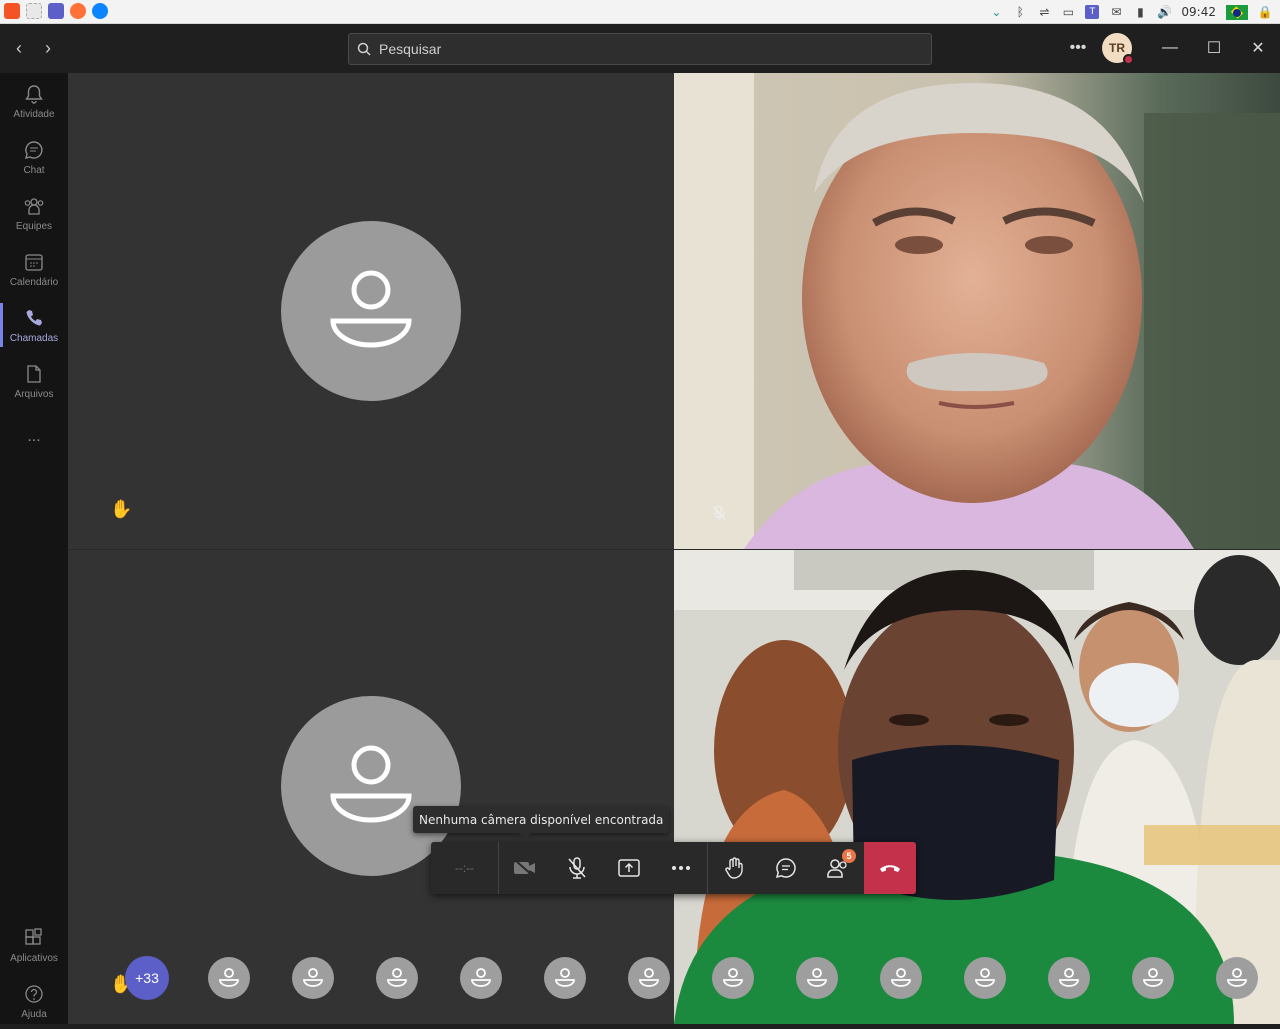 The height and width of the screenshot is (1029, 1280). Describe the element at coordinates (1128, 59) in the screenshot. I see `presence-dot` at that location.